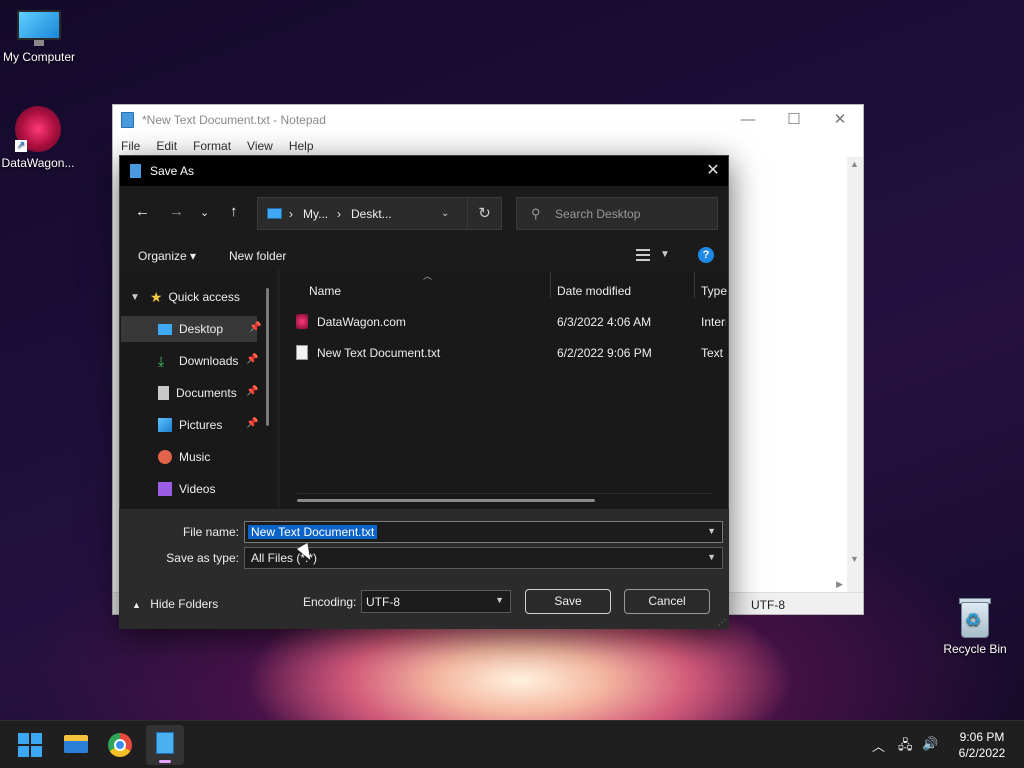  What do you see at coordinates (604, 353) in the screenshot?
I see `file-date: 6/2/2022 9:06 PM` at bounding box center [604, 353].